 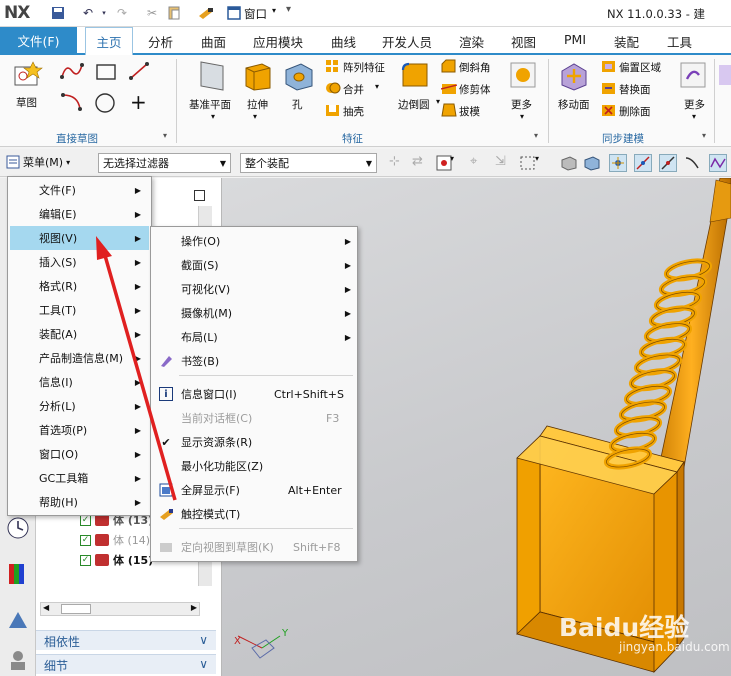 What do you see at coordinates (164, 163) in the screenshot?
I see `type-filter-select: 无选择过滤器 ▼` at bounding box center [164, 163].